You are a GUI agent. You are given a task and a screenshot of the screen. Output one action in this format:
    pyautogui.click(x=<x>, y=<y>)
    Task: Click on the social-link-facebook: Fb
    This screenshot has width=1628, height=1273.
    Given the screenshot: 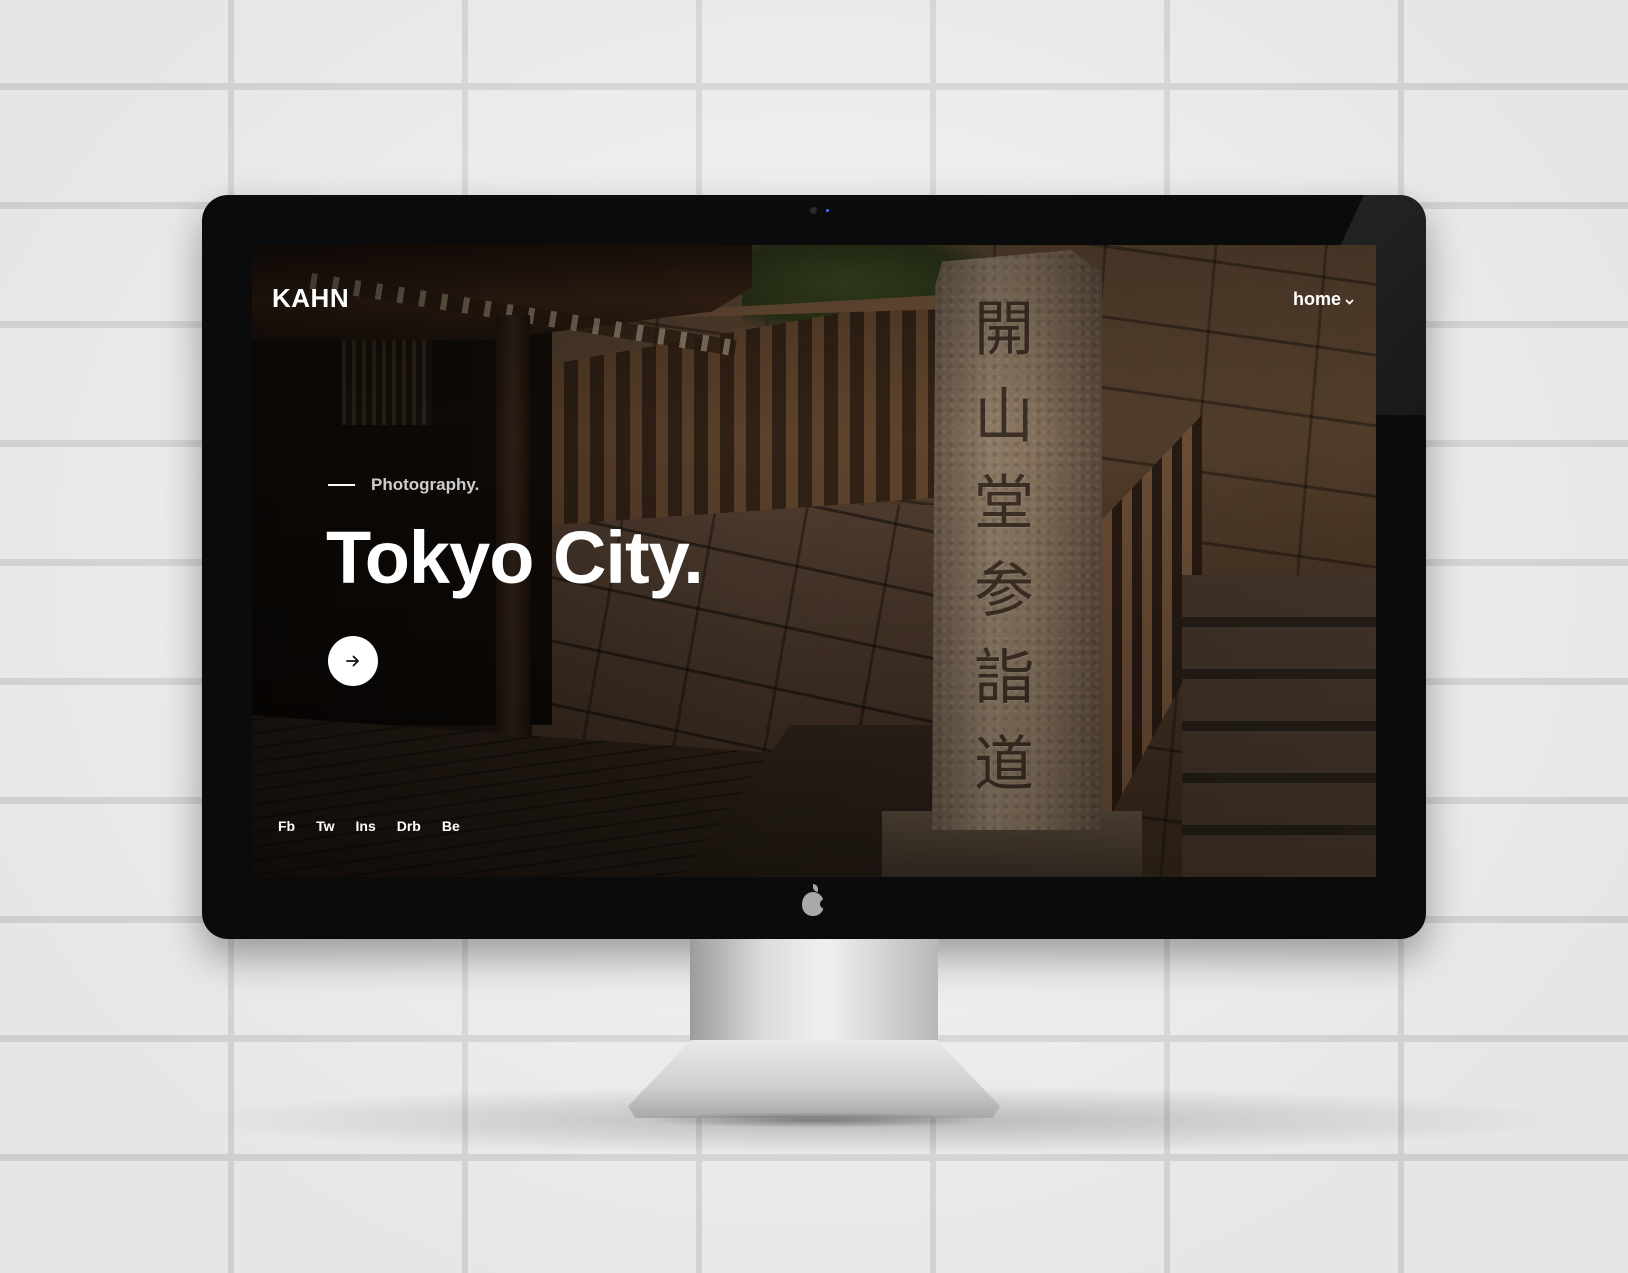 What is the action you would take?
    pyautogui.click(x=286, y=826)
    